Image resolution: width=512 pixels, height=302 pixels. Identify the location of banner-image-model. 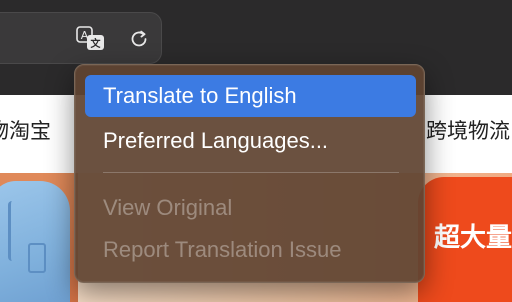
(39, 237).